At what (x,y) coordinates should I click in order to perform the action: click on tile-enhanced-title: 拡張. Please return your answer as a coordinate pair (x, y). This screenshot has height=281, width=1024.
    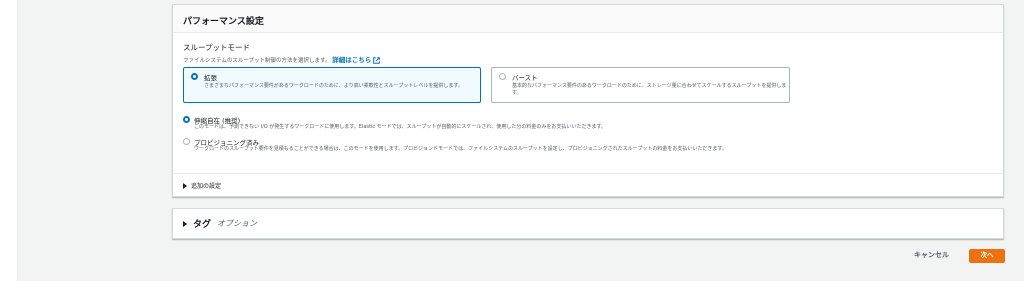
    Looking at the image, I should click on (210, 78).